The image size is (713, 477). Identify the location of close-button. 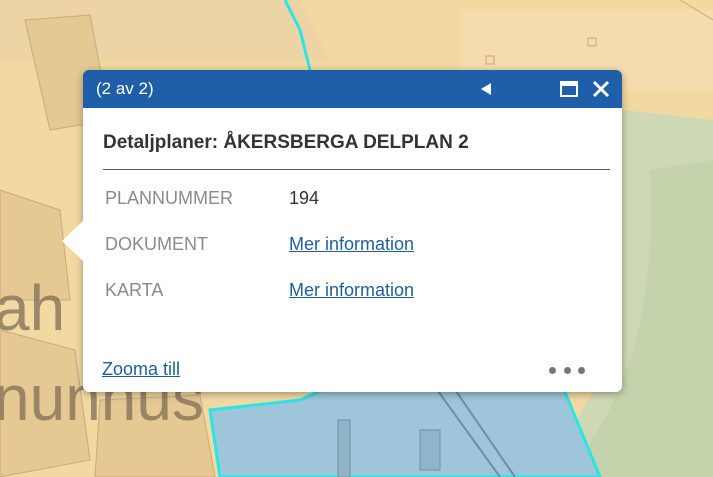
(601, 89).